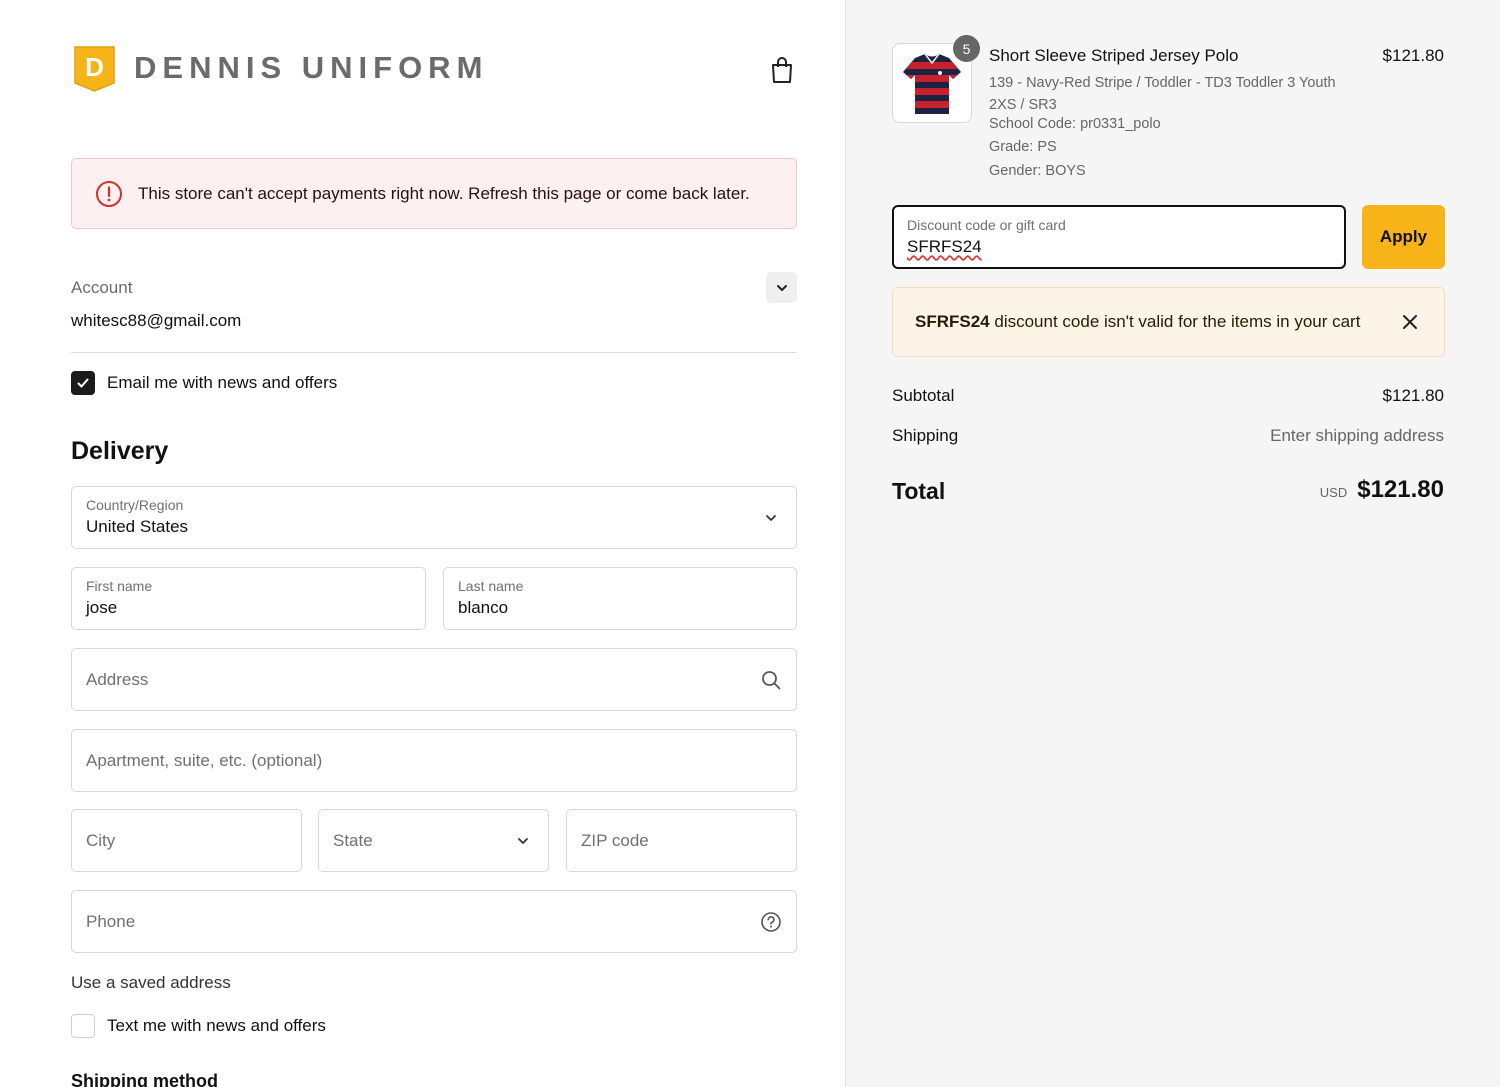 This screenshot has height=1087, width=1500. I want to click on product-price: $121.80, so click(1413, 55).